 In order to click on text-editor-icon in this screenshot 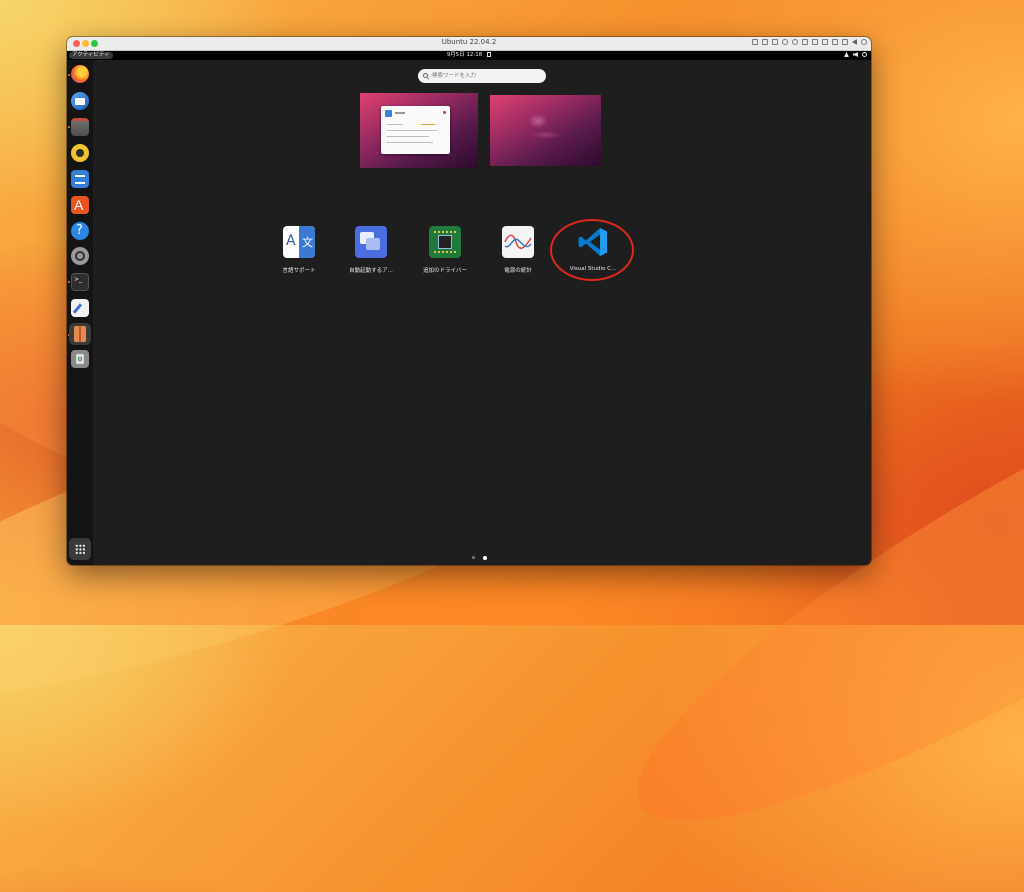, I will do `click(80, 308)`.